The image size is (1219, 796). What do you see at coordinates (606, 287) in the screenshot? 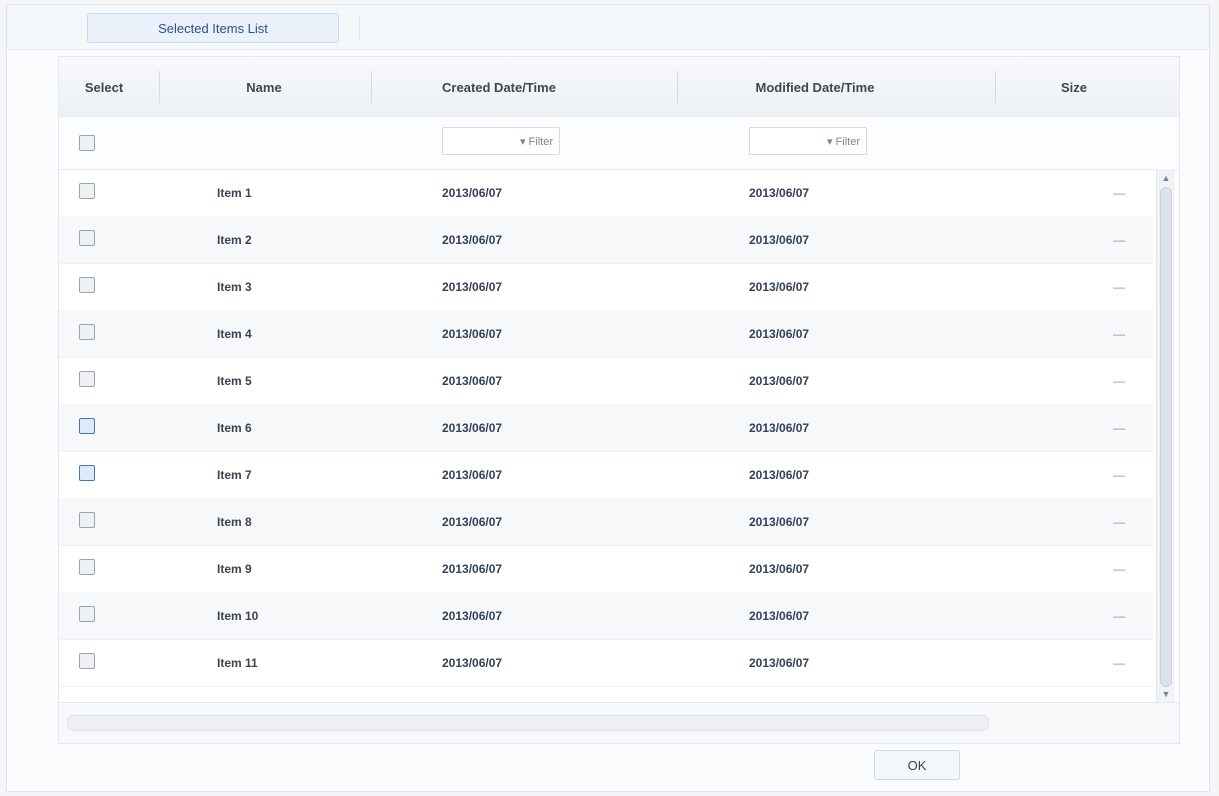
I see `table-row: Item 3 2013/06/07 2013/06/07 —` at bounding box center [606, 287].